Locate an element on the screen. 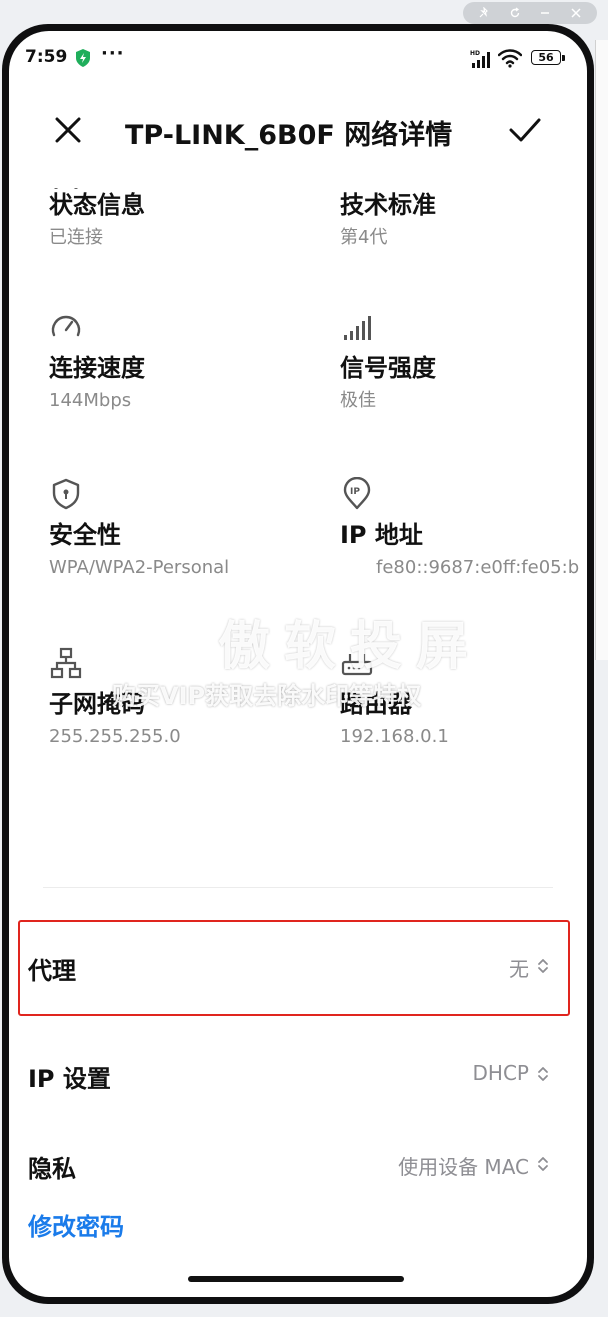 This screenshot has height=1317, width=608. security-shield-icon is located at coordinates (83, 60).